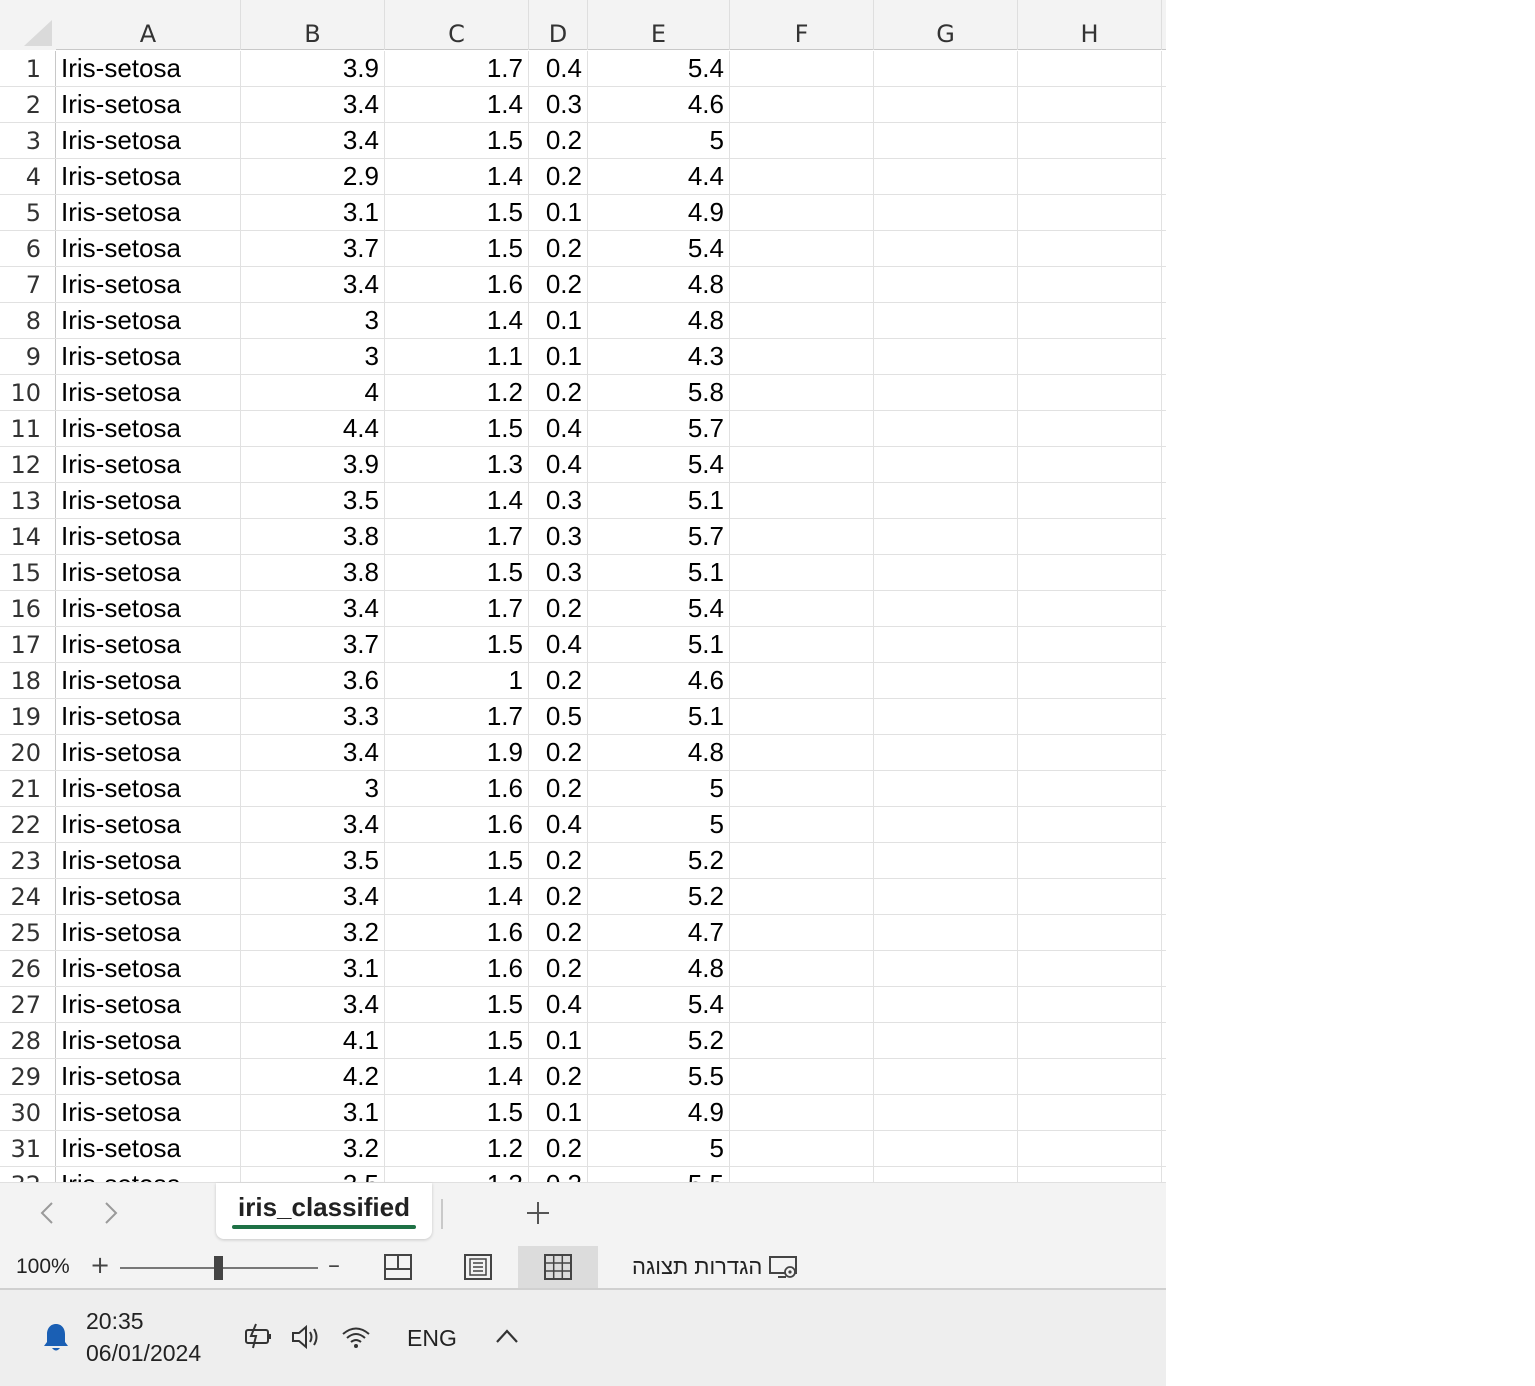  What do you see at coordinates (659, 680) in the screenshot?
I see `cell-e18: 4.6` at bounding box center [659, 680].